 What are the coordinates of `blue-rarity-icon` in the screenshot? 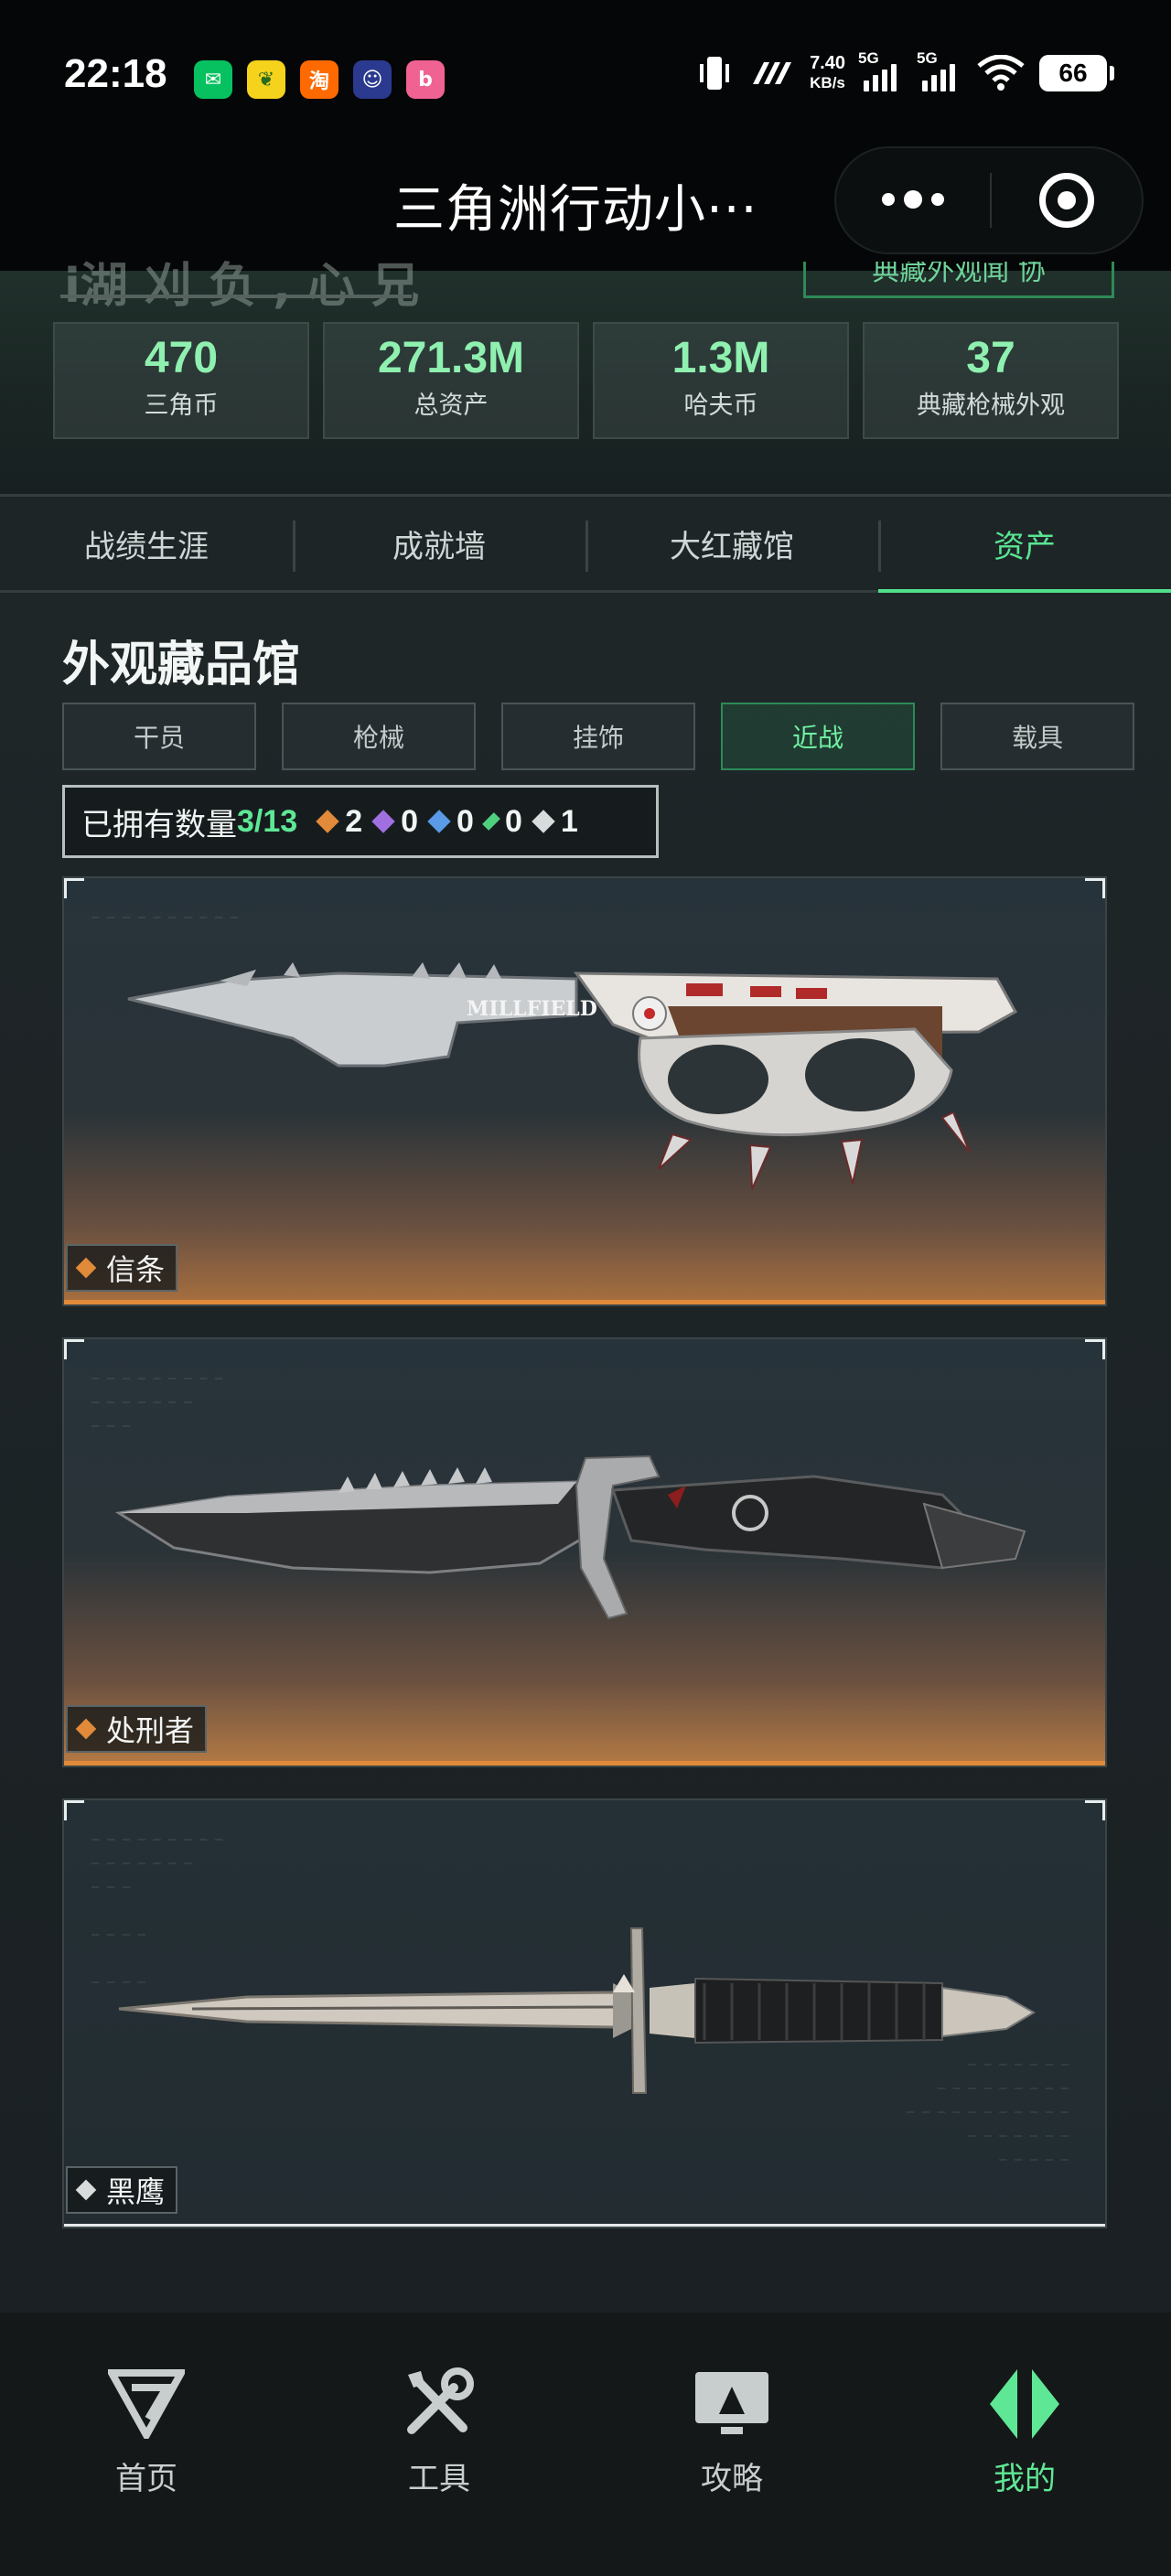 It's located at (439, 822).